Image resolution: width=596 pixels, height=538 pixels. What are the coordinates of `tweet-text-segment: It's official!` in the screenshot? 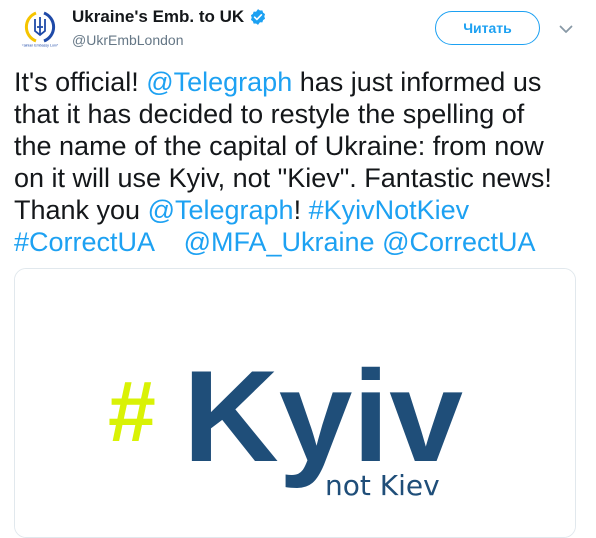 It's located at (80, 82).